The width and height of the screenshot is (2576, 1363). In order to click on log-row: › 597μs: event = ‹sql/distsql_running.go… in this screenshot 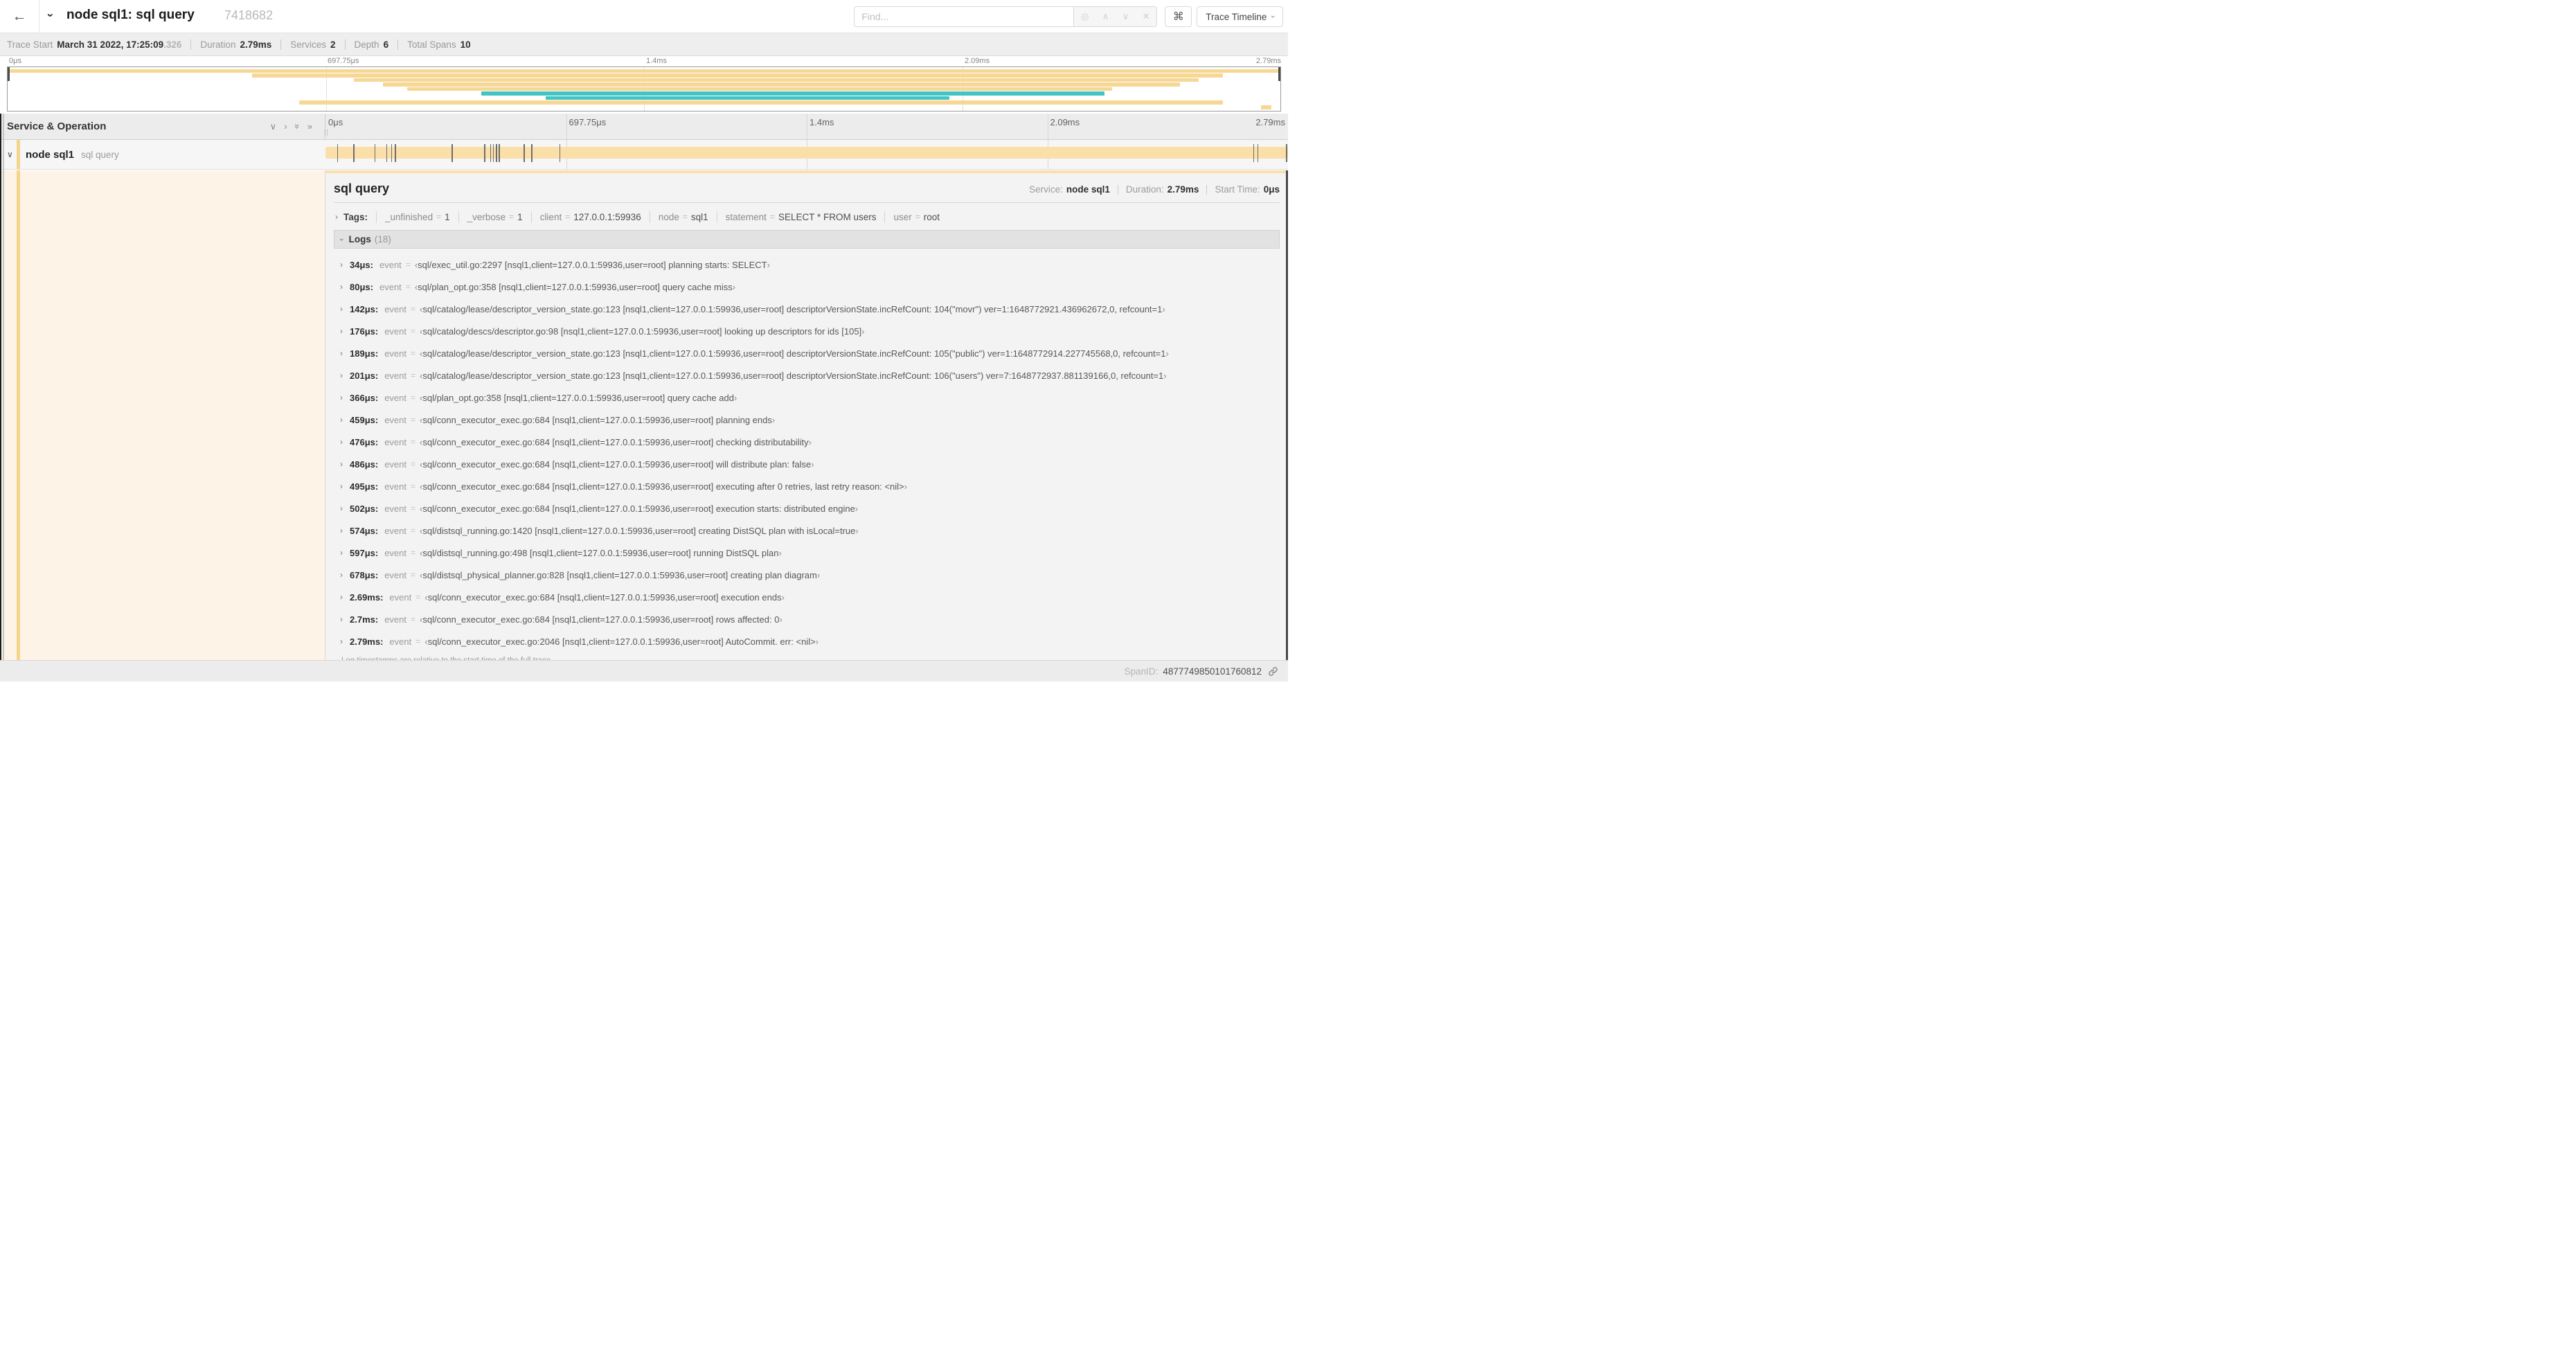, I will do `click(810, 553)`.